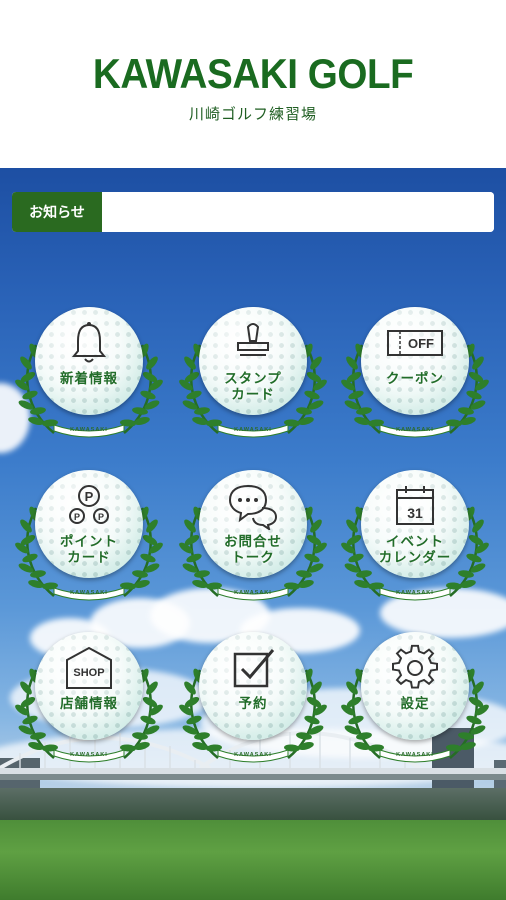 This screenshot has width=506, height=900. I want to click on notice-text, so click(298, 212).